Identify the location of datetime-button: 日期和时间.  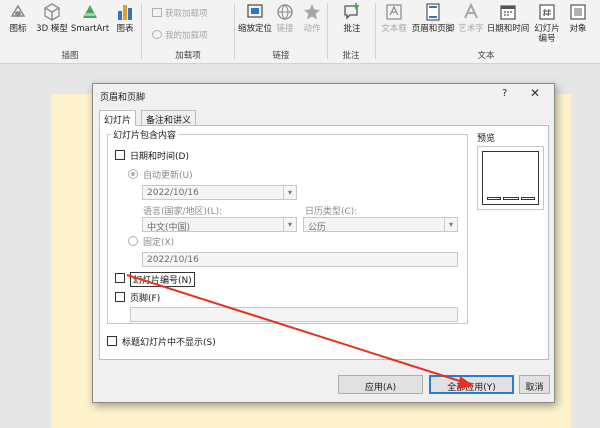
(508, 18).